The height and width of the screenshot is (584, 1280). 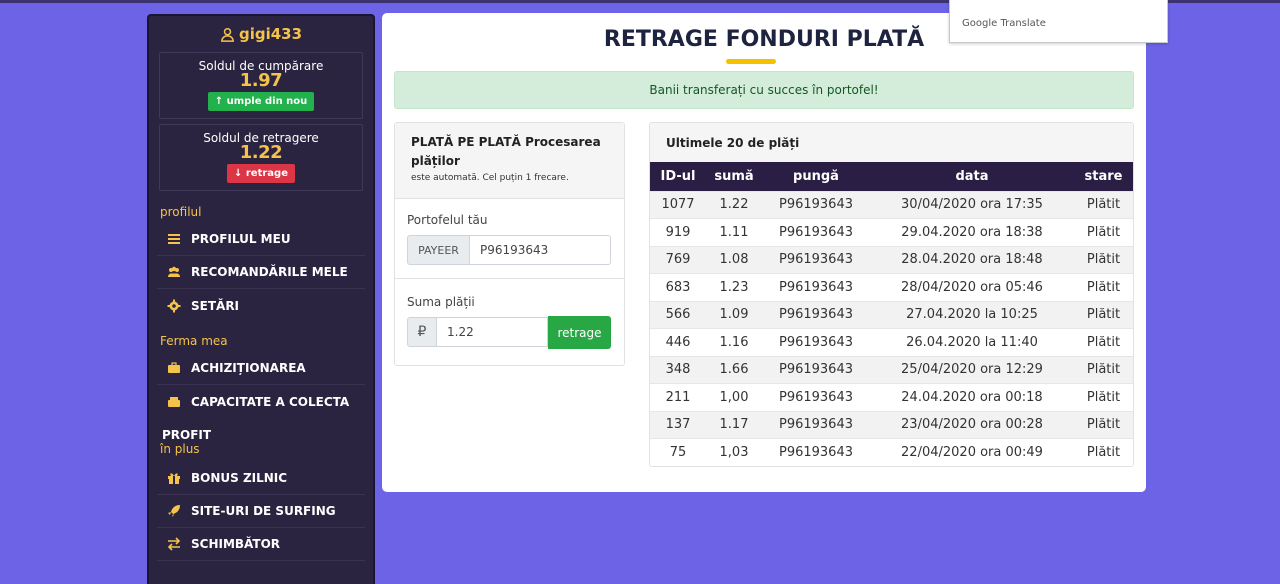 What do you see at coordinates (490, 178) in the screenshot?
I see `payment-card-subtitle: este automată. Cel puțin 1 frecare.` at bounding box center [490, 178].